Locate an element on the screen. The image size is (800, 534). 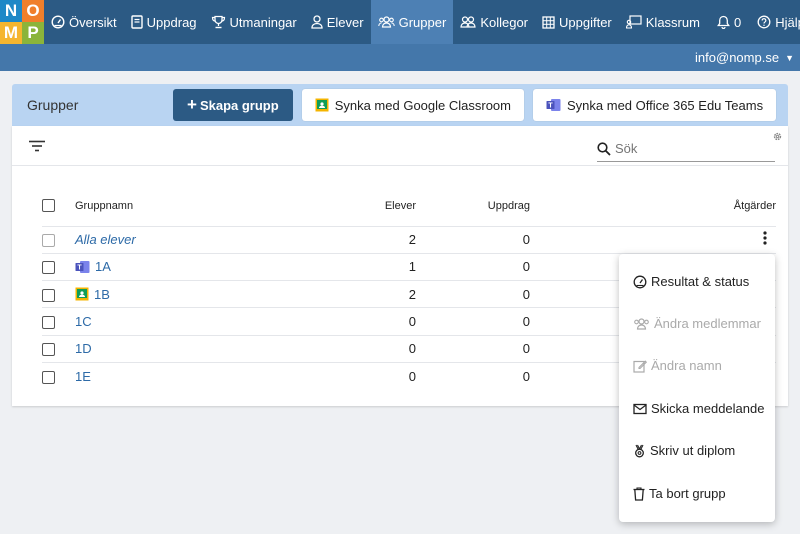
menu-item-label: Skicka meddelande is located at coordinates (708, 408).